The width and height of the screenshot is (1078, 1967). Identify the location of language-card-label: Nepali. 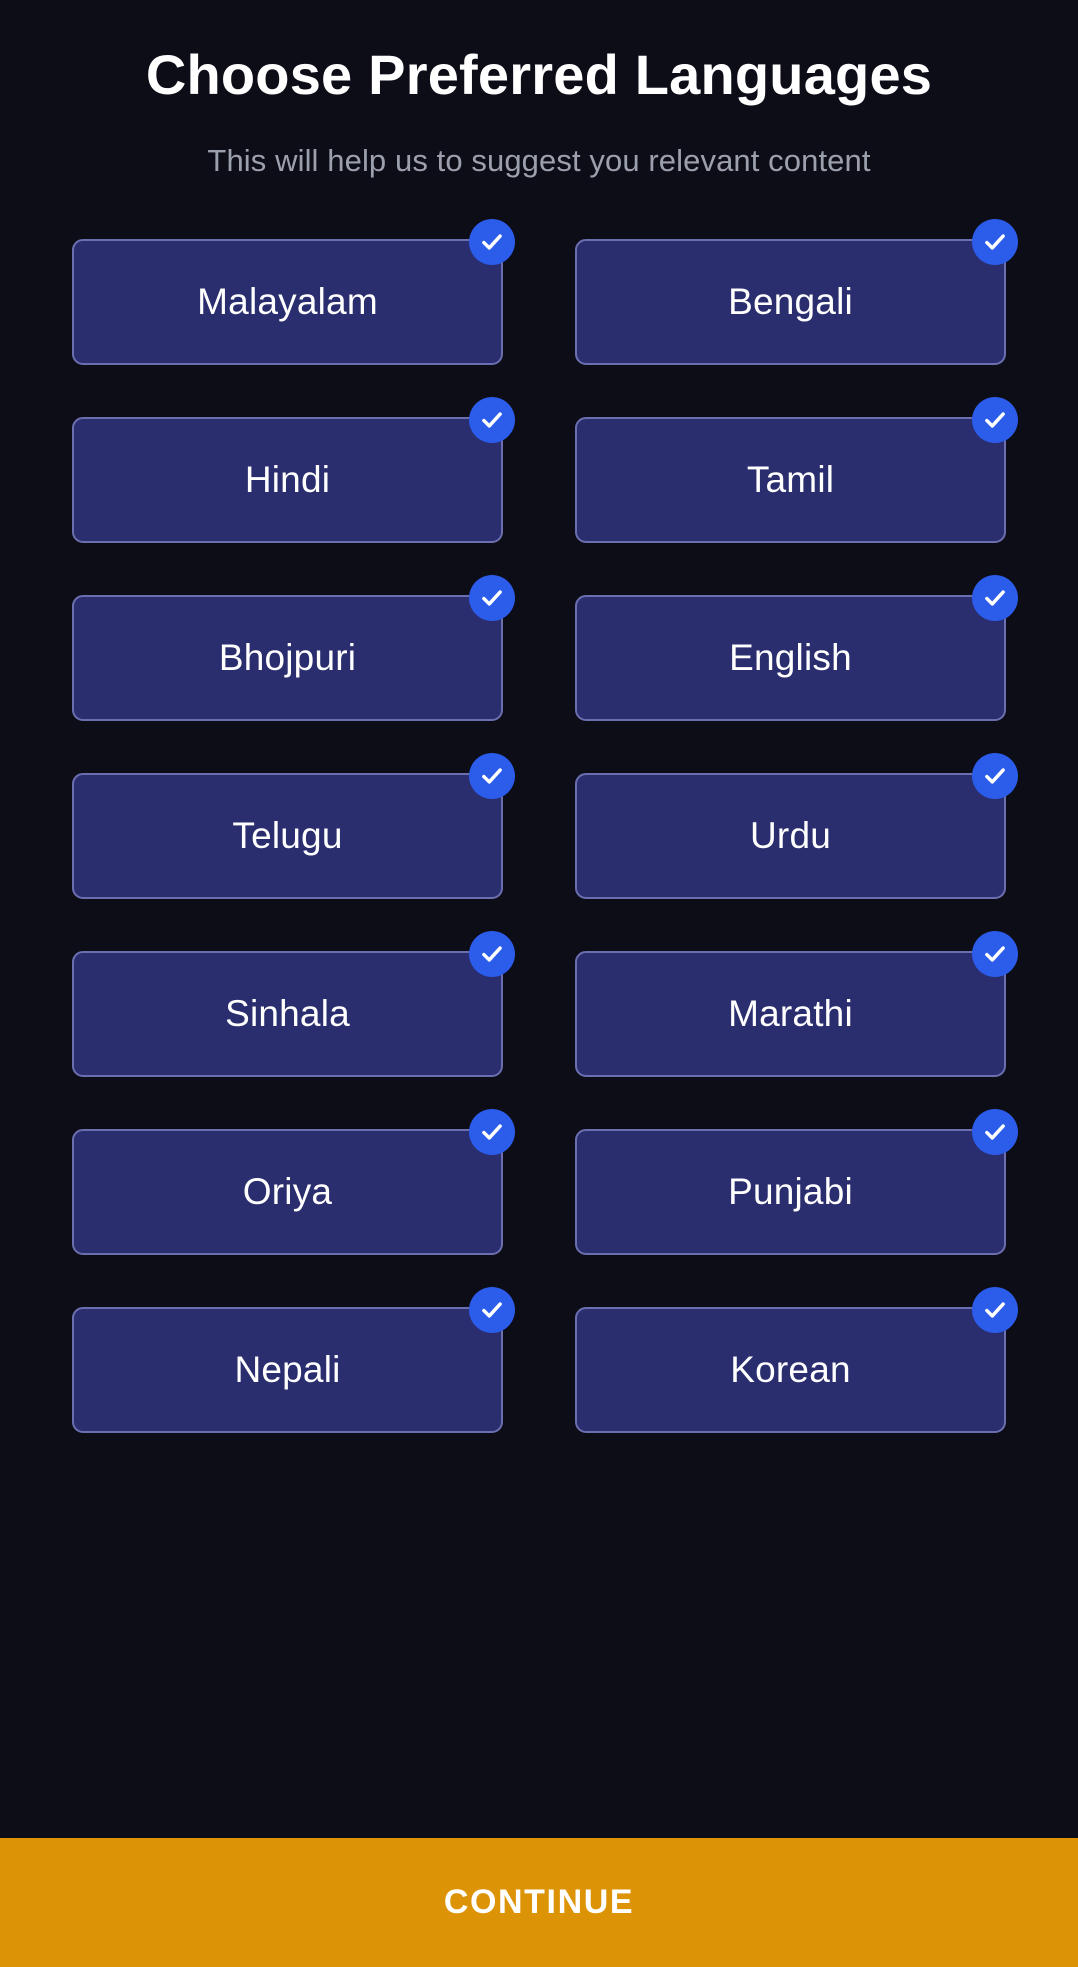
(287, 1369).